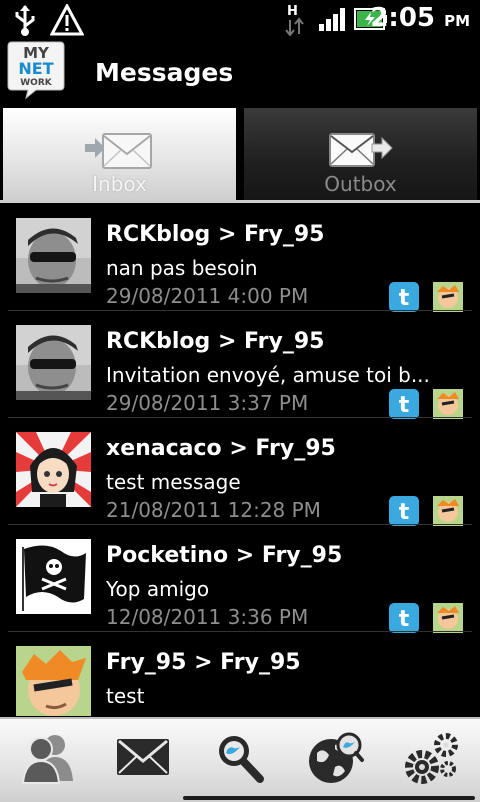 The height and width of the screenshot is (802, 480). Describe the element at coordinates (173, 482) in the screenshot. I see `message-preview: test message` at that location.